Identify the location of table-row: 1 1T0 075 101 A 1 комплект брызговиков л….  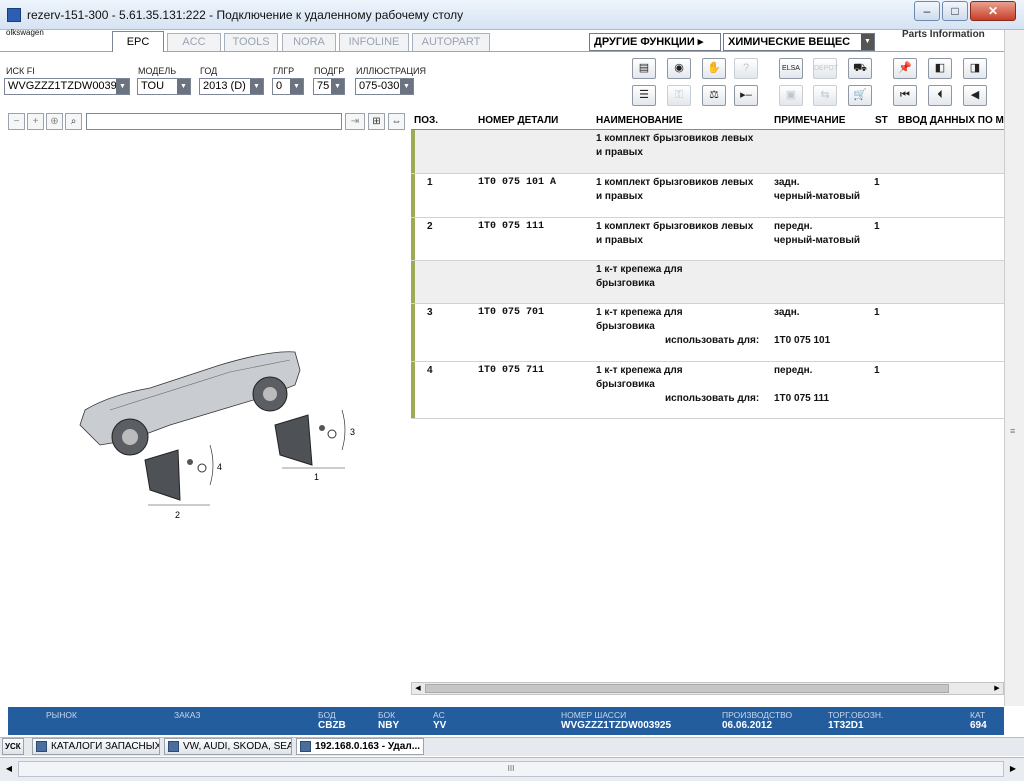
(707, 196).